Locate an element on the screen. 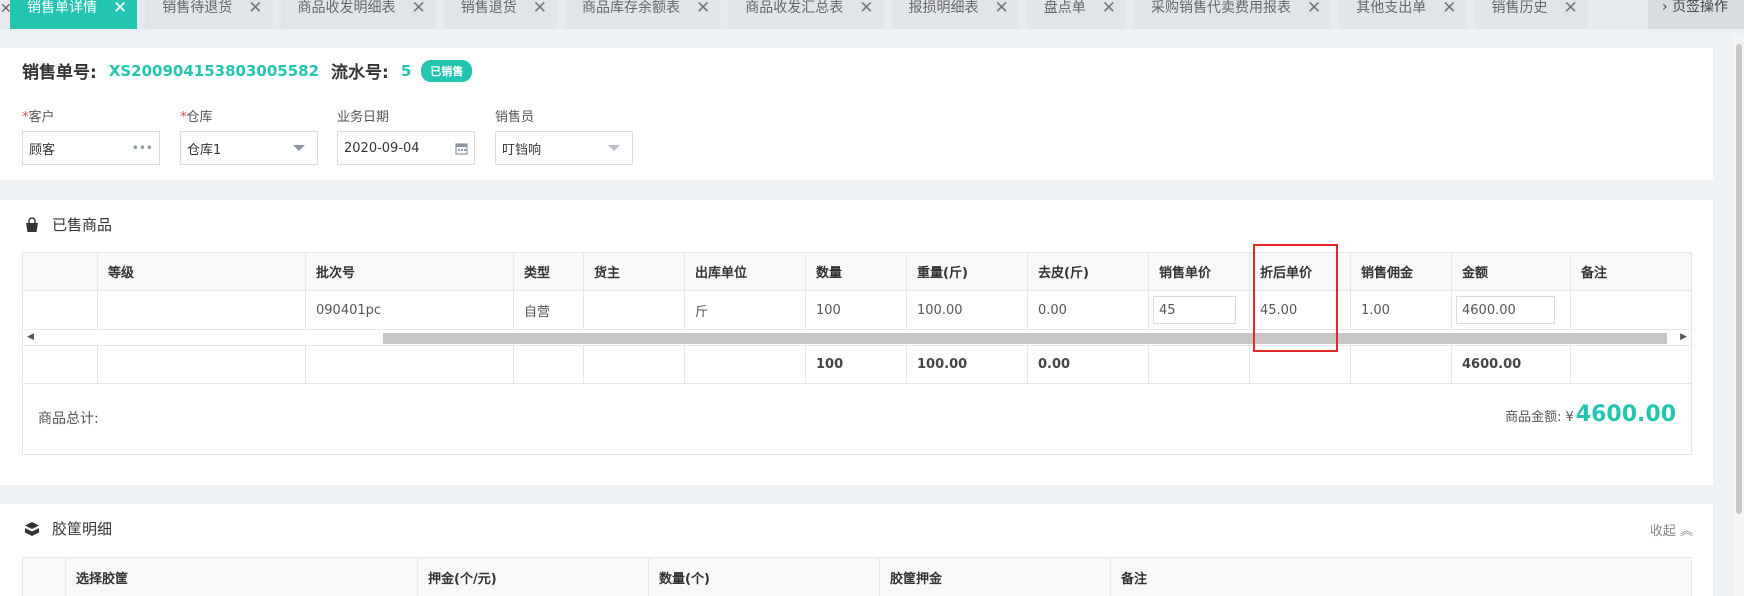 The image size is (1744, 596). customer-field: *客户 顾客 ••• is located at coordinates (91, 135).